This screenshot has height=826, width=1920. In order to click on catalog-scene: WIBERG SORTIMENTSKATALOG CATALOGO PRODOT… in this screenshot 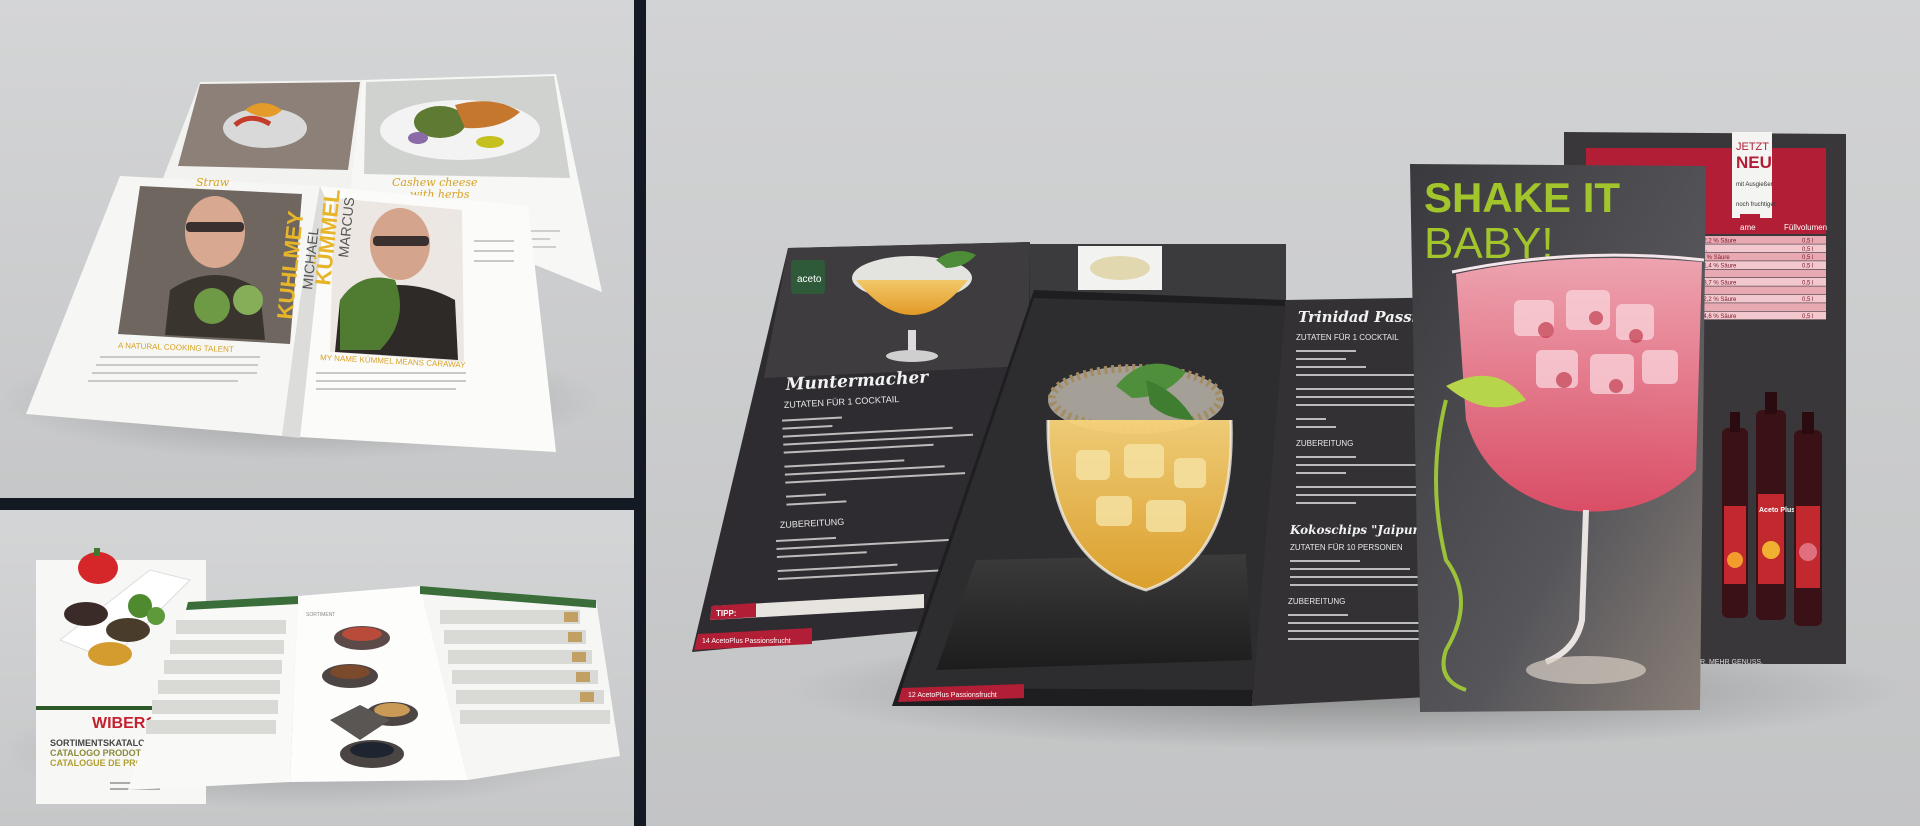, I will do `click(310, 679)`.